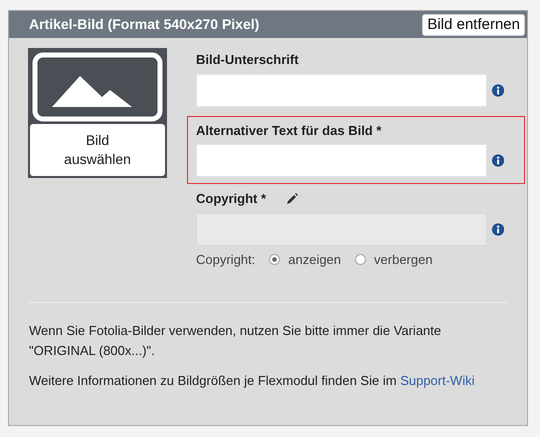 The width and height of the screenshot is (540, 437). What do you see at coordinates (231, 199) in the screenshot?
I see `field-label: Copyright *` at bounding box center [231, 199].